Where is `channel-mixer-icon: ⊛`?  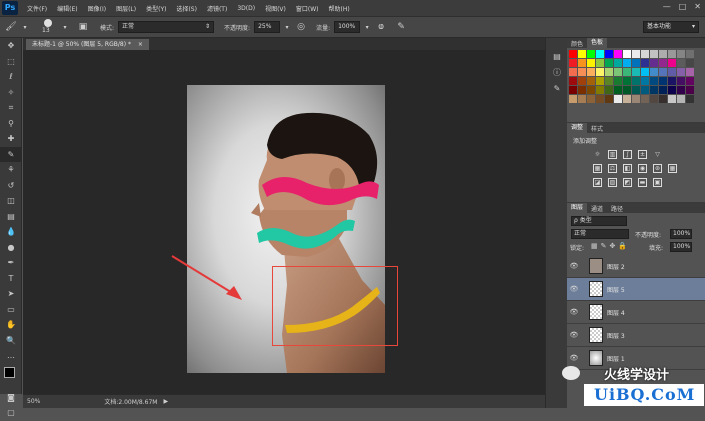 channel-mixer-icon: ⊛ is located at coordinates (657, 168).